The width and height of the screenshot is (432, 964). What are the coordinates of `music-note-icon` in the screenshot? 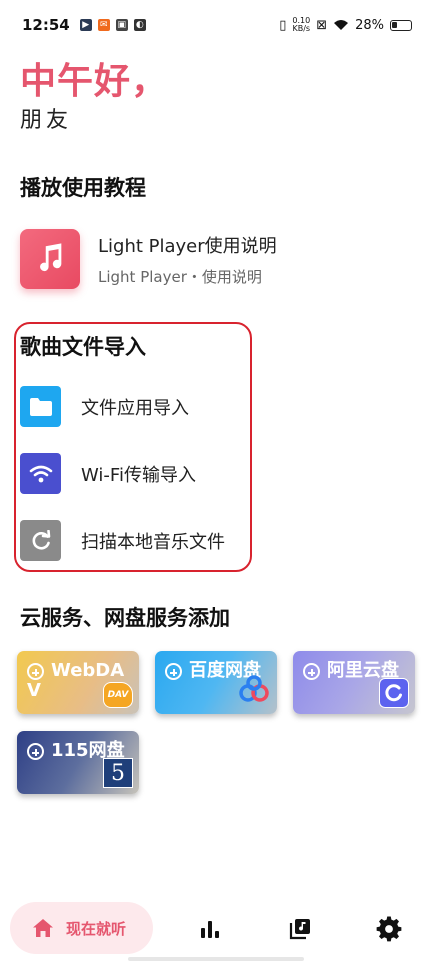 It's located at (50, 259).